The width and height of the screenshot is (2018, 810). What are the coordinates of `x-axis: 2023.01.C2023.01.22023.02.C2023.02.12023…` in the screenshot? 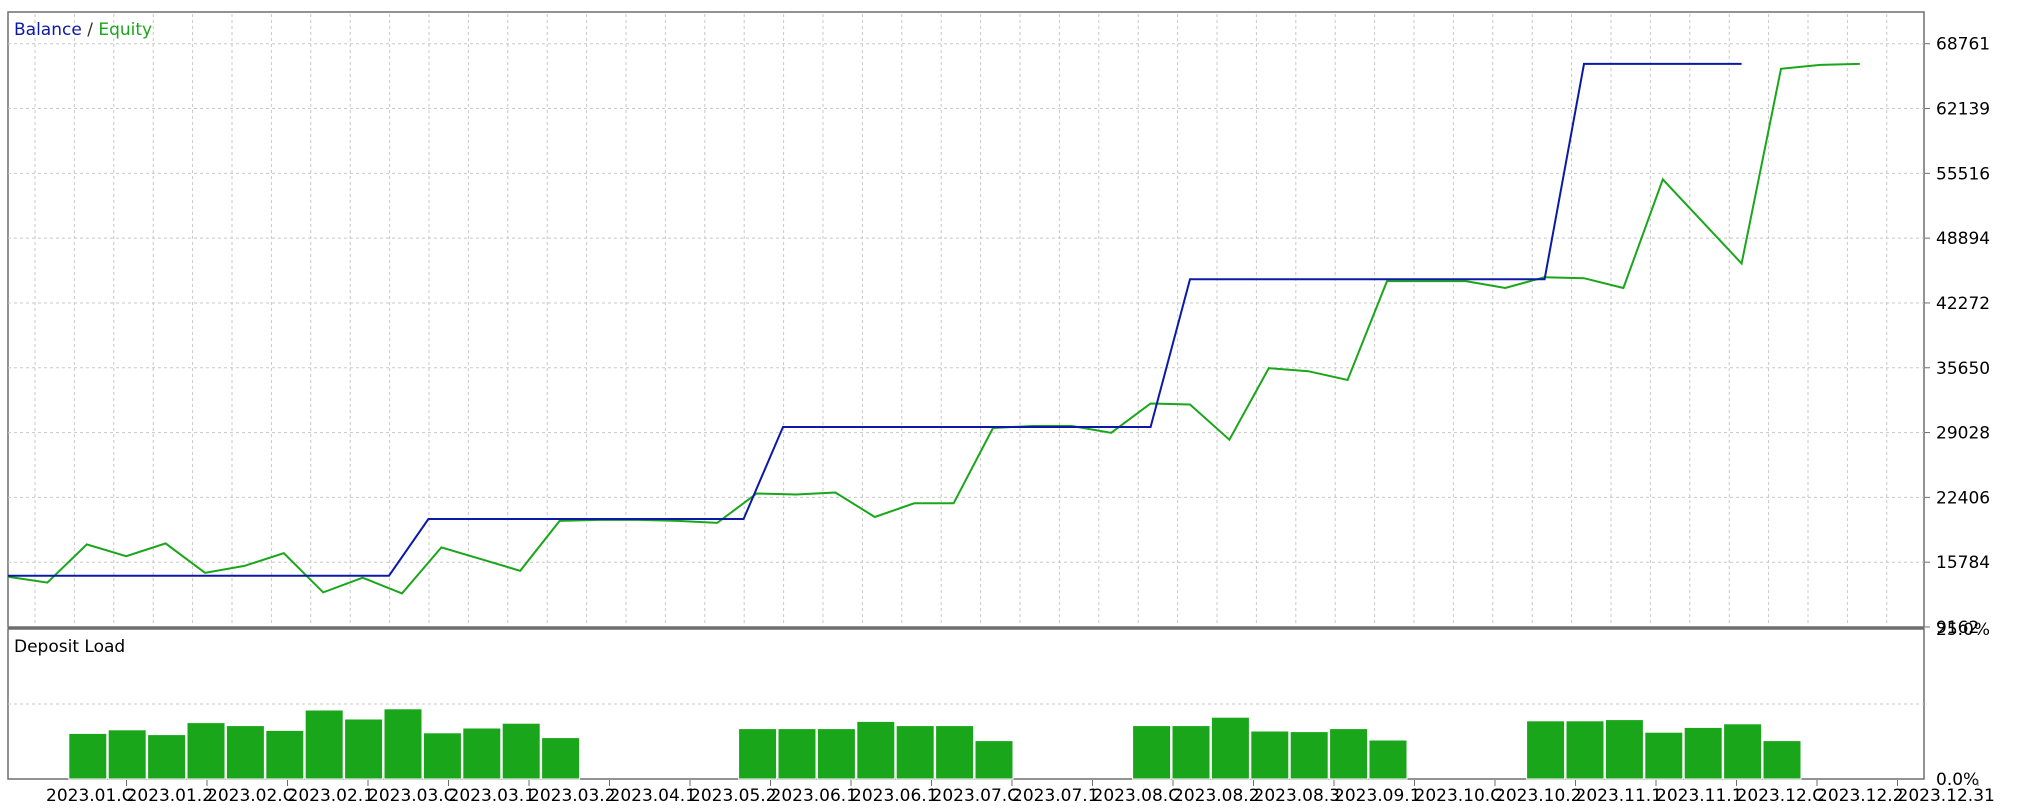 It's located at (1020, 793).